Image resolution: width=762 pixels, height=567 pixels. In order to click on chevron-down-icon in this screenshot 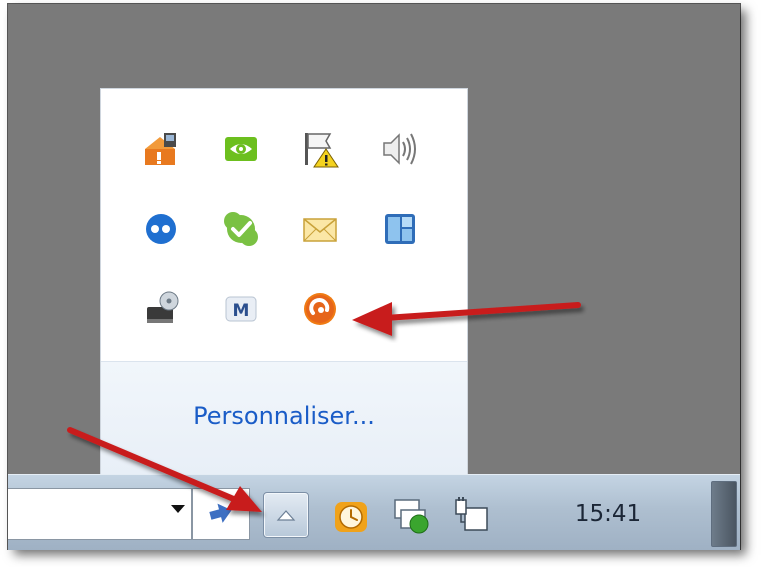, I will do `click(178, 509)`.